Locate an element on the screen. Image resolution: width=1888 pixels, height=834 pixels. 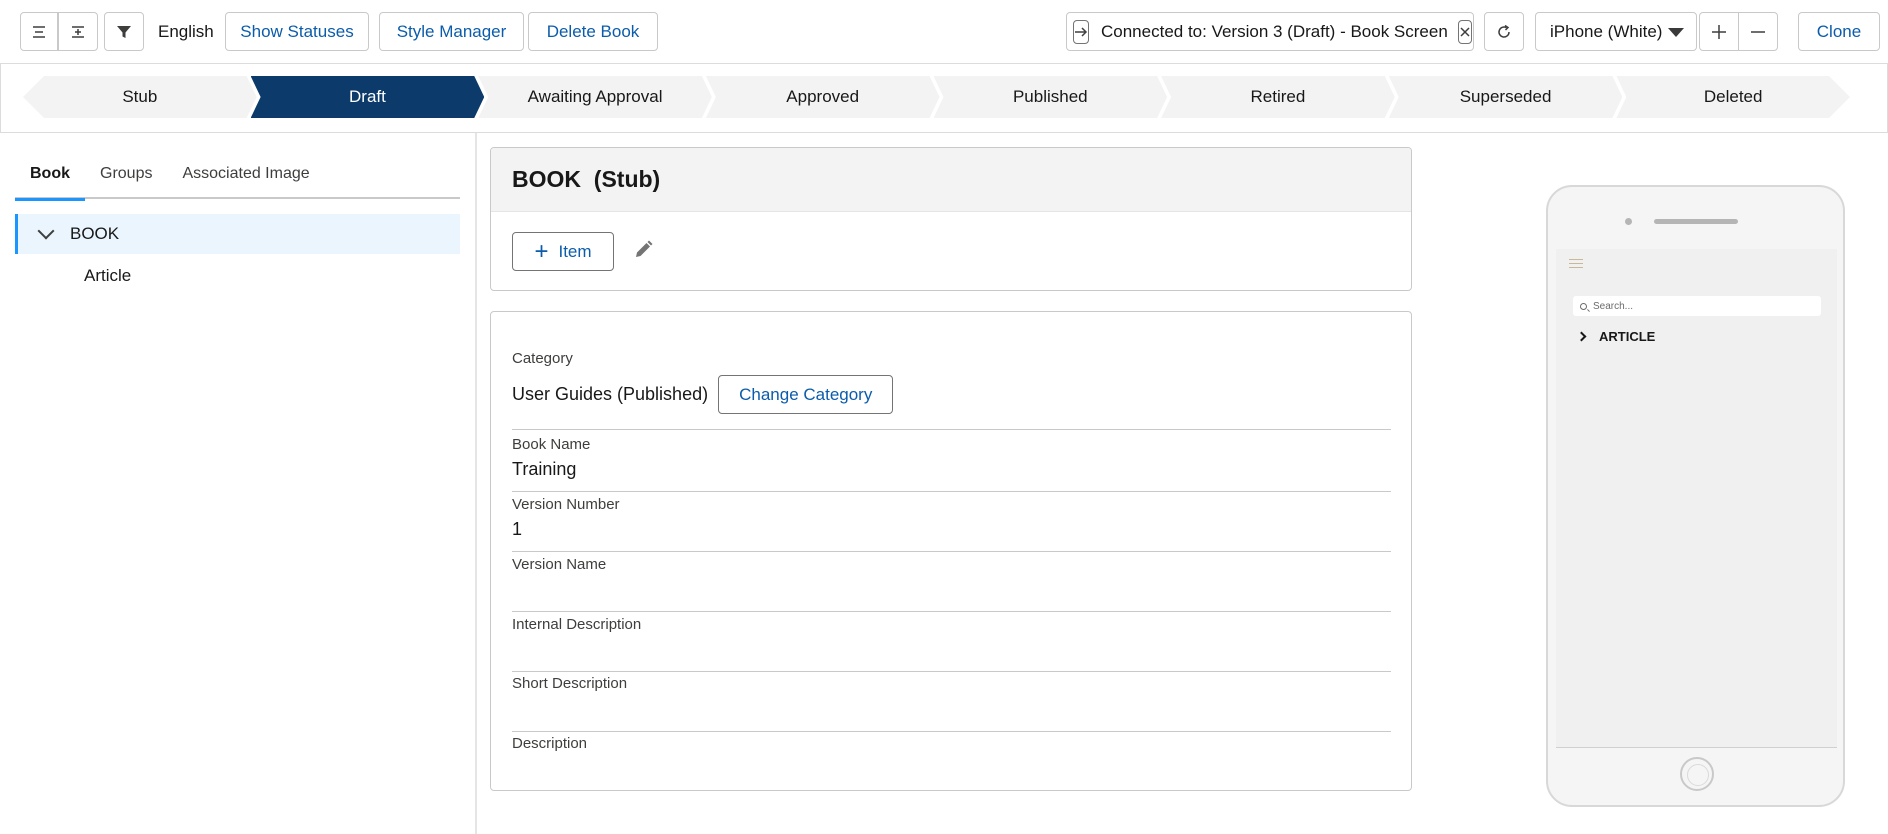
zoom-out-button is located at coordinates (1758, 31).